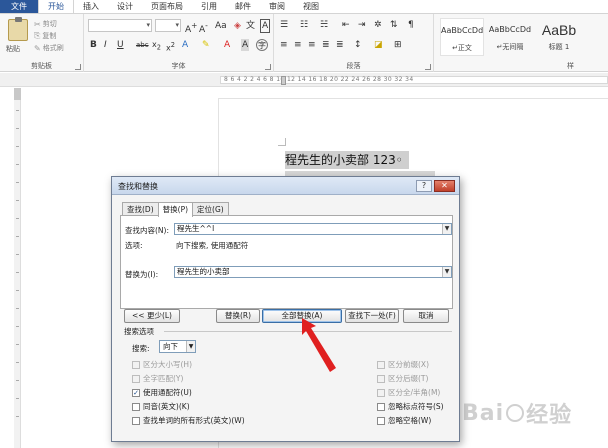 This screenshot has width=608, height=448. What do you see at coordinates (175, 209) in the screenshot?
I see `tab-replace: 替换(P)` at bounding box center [175, 209].